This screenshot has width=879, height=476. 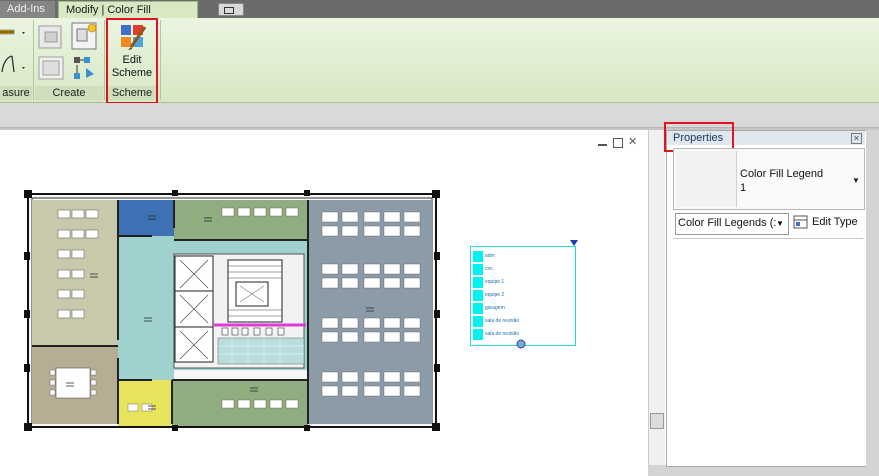 I want to click on measure-panel, so click(x=16, y=50).